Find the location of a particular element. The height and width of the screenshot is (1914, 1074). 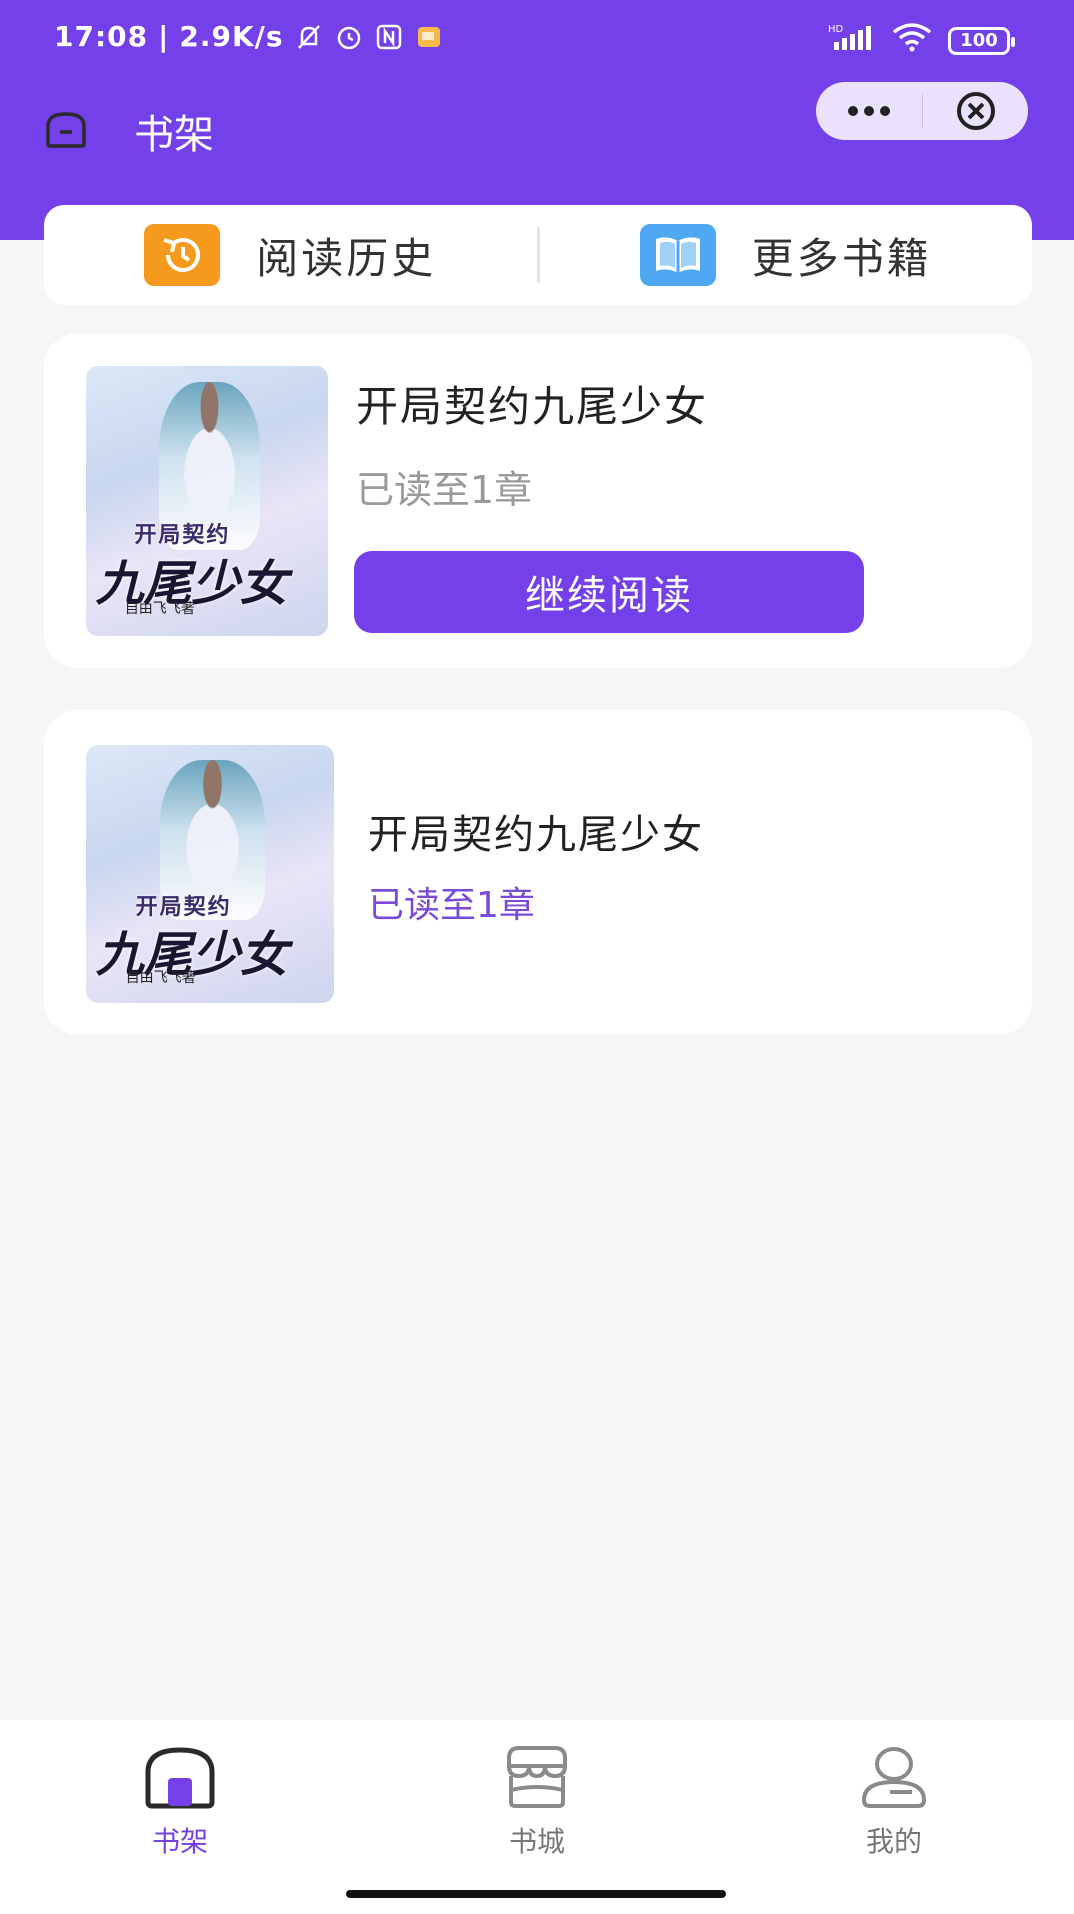

more-dots-icon is located at coordinates (869, 111).